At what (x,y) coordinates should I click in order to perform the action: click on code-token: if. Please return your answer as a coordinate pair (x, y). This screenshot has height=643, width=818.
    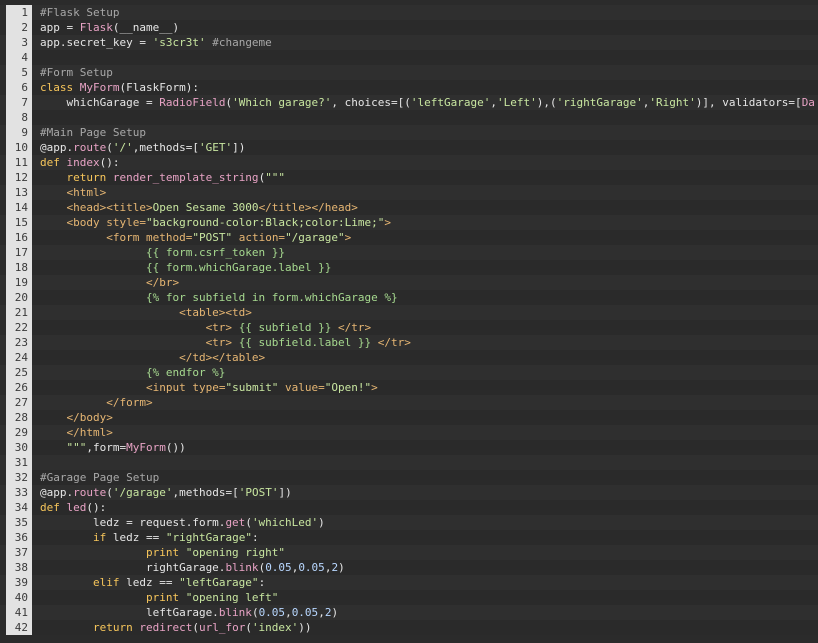
    Looking at the image, I should click on (76, 537).